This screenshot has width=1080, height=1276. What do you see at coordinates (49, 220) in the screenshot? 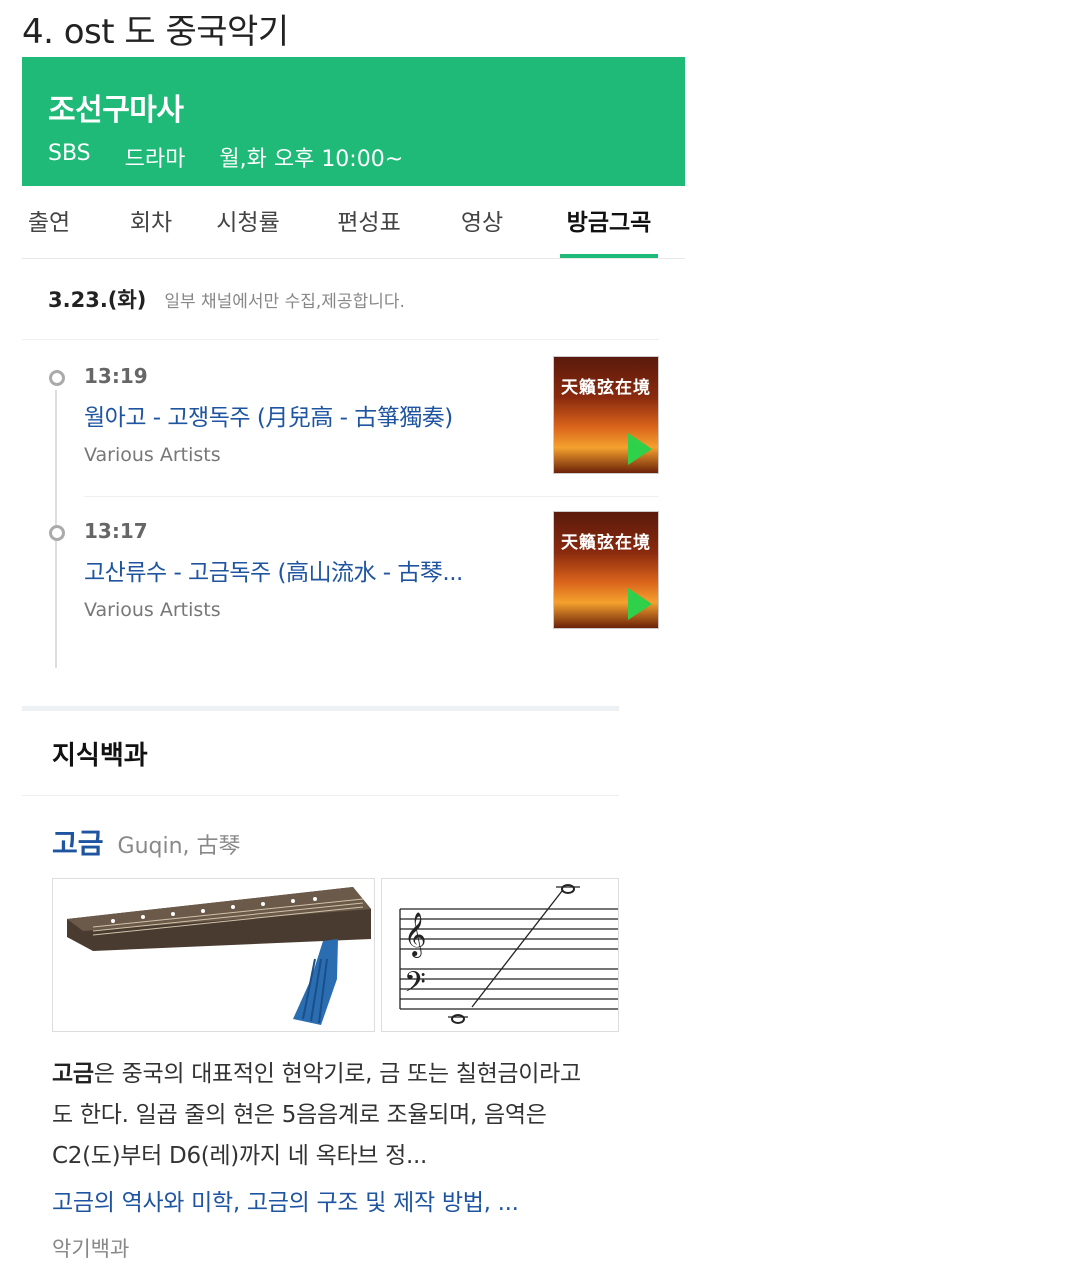
I see `tab-cast: 출연` at bounding box center [49, 220].